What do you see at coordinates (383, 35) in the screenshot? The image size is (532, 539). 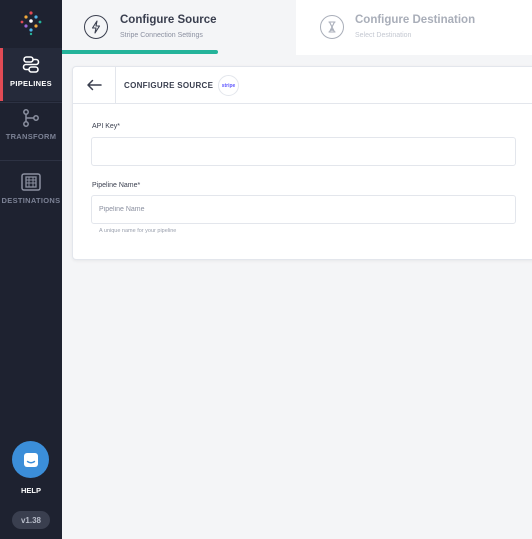 I see `step-subtitle: Select Destination` at bounding box center [383, 35].